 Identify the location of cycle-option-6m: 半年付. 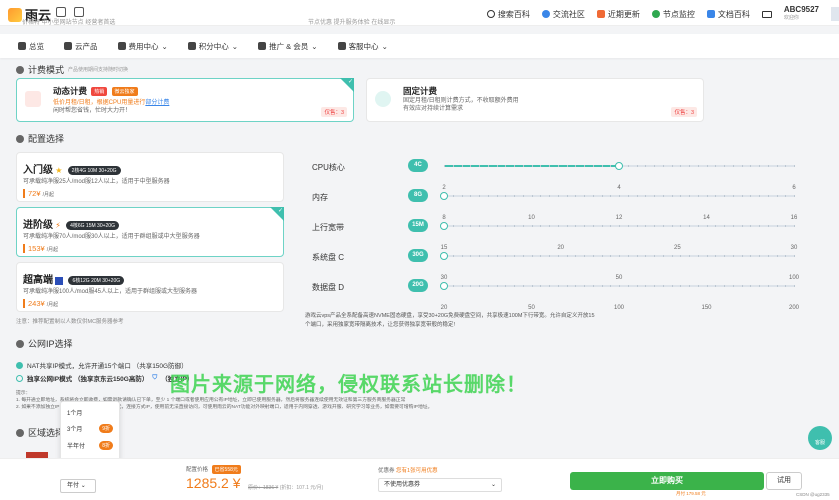
(76, 445).